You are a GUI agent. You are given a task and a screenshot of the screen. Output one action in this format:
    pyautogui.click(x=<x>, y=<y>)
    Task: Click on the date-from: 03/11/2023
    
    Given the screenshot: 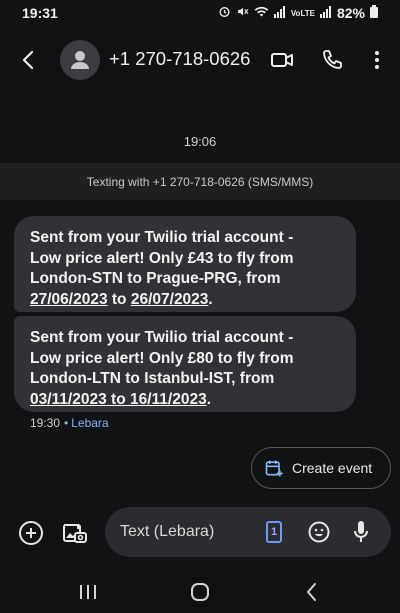 What is the action you would take?
    pyautogui.click(x=68, y=399)
    